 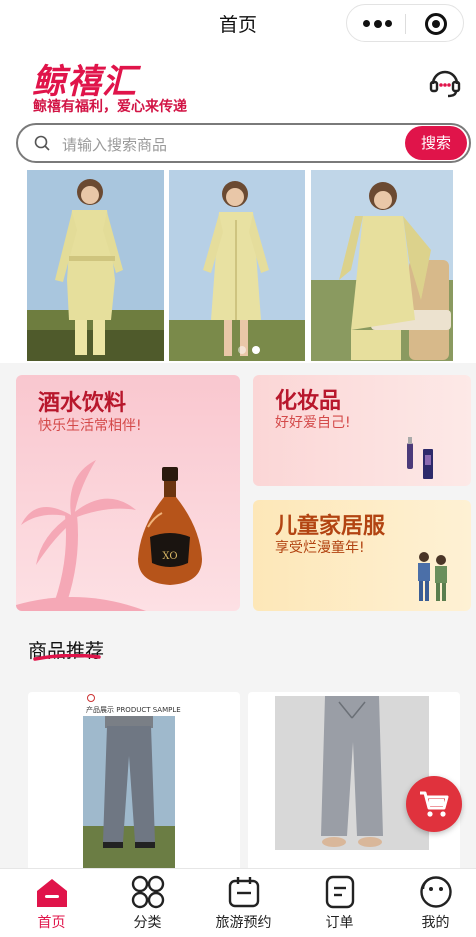 I want to click on carousel-dot, so click(x=242, y=350).